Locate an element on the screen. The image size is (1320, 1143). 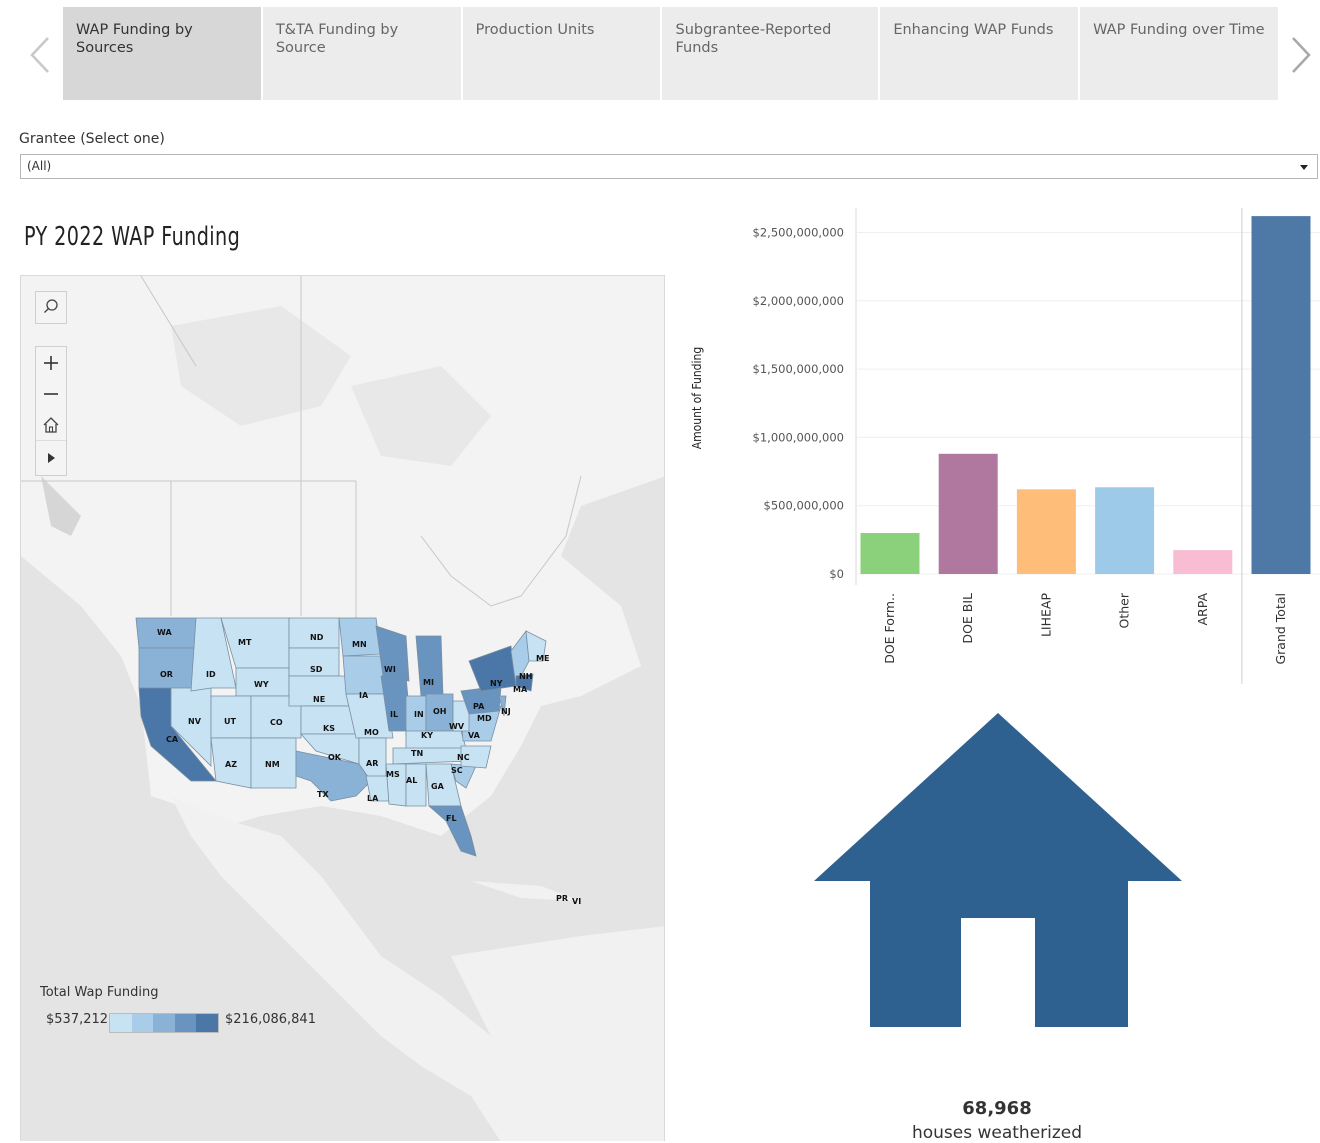
page-title: PY 2022 WAP Funding is located at coordinates (132, 237).